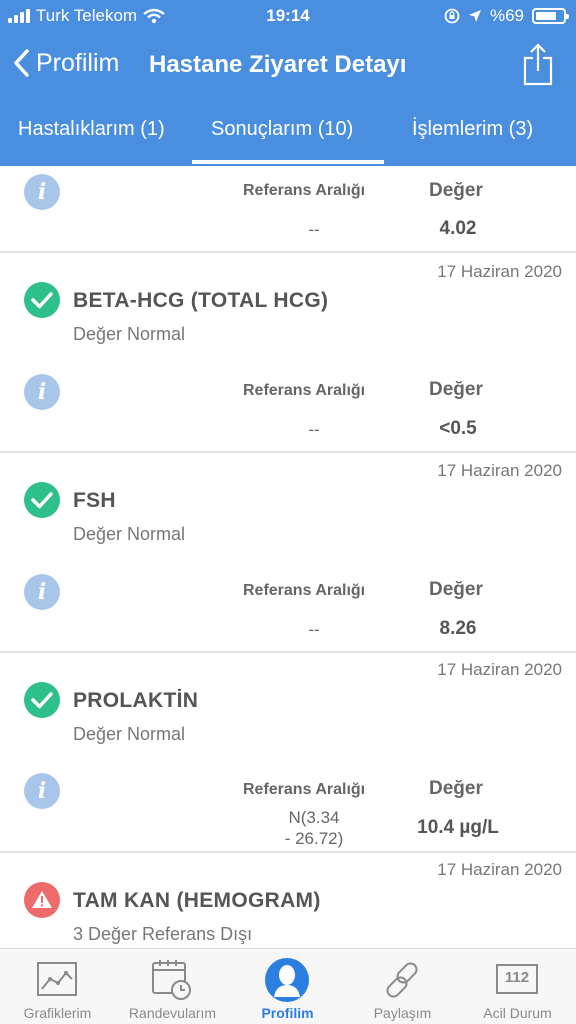 The width and height of the screenshot is (576, 1024). What do you see at coordinates (288, 17) in the screenshot?
I see `status-bar: Turk Telekom 19:14 %69` at bounding box center [288, 17].